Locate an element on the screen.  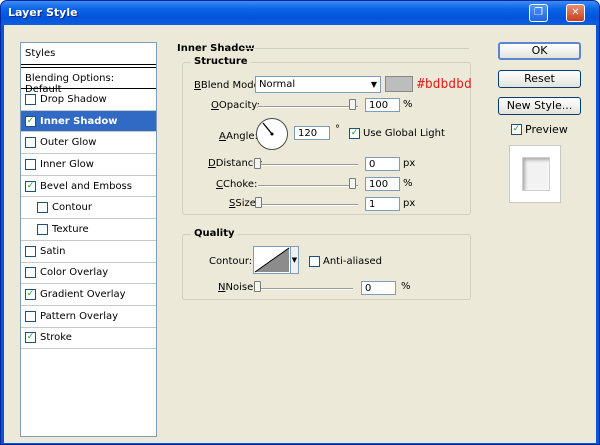
blend-mode-select: Normal ▼ is located at coordinates (318, 84).